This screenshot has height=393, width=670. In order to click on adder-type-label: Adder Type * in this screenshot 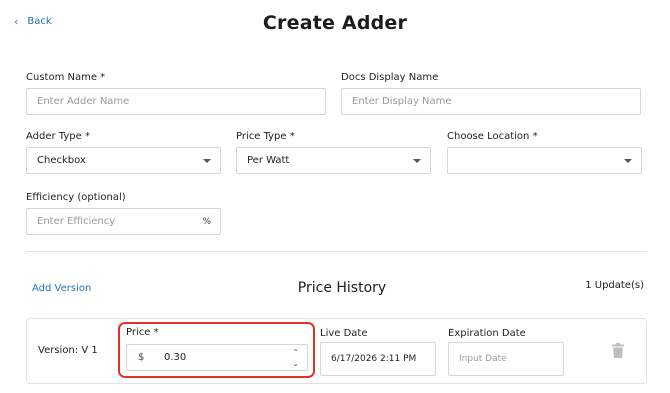, I will do `click(58, 136)`.